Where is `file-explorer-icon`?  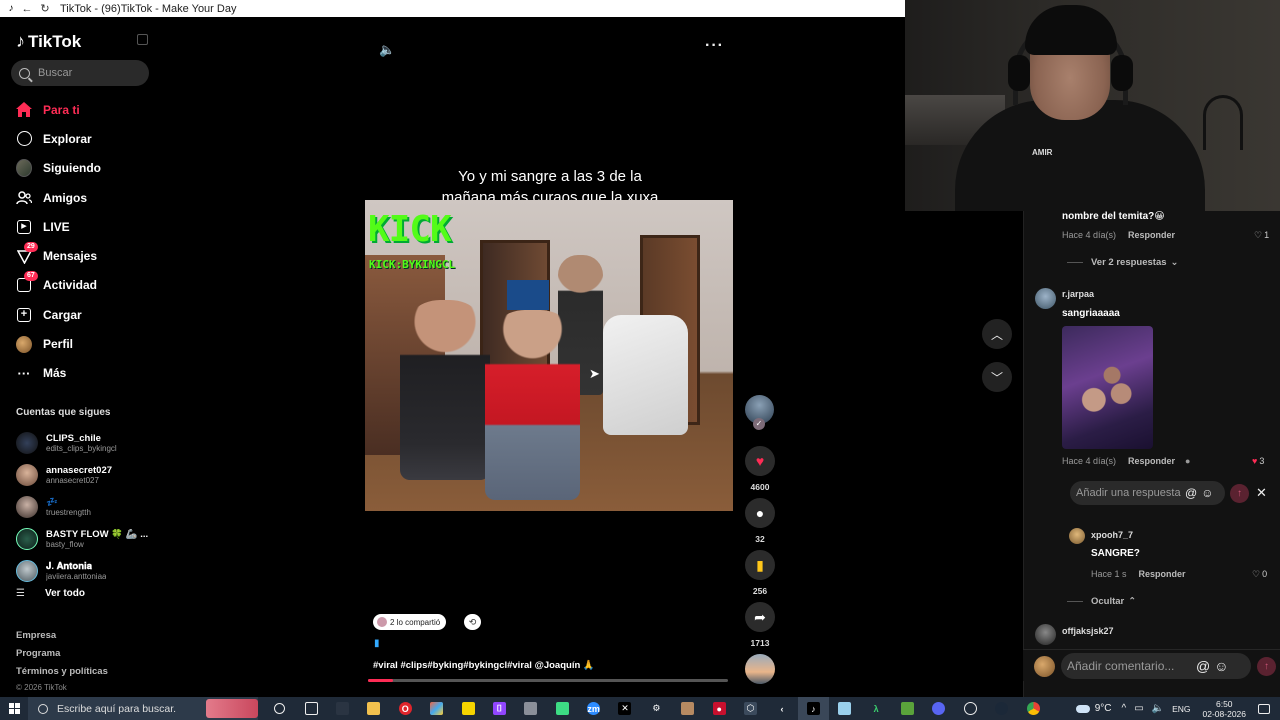 file-explorer-icon is located at coordinates (373, 708).